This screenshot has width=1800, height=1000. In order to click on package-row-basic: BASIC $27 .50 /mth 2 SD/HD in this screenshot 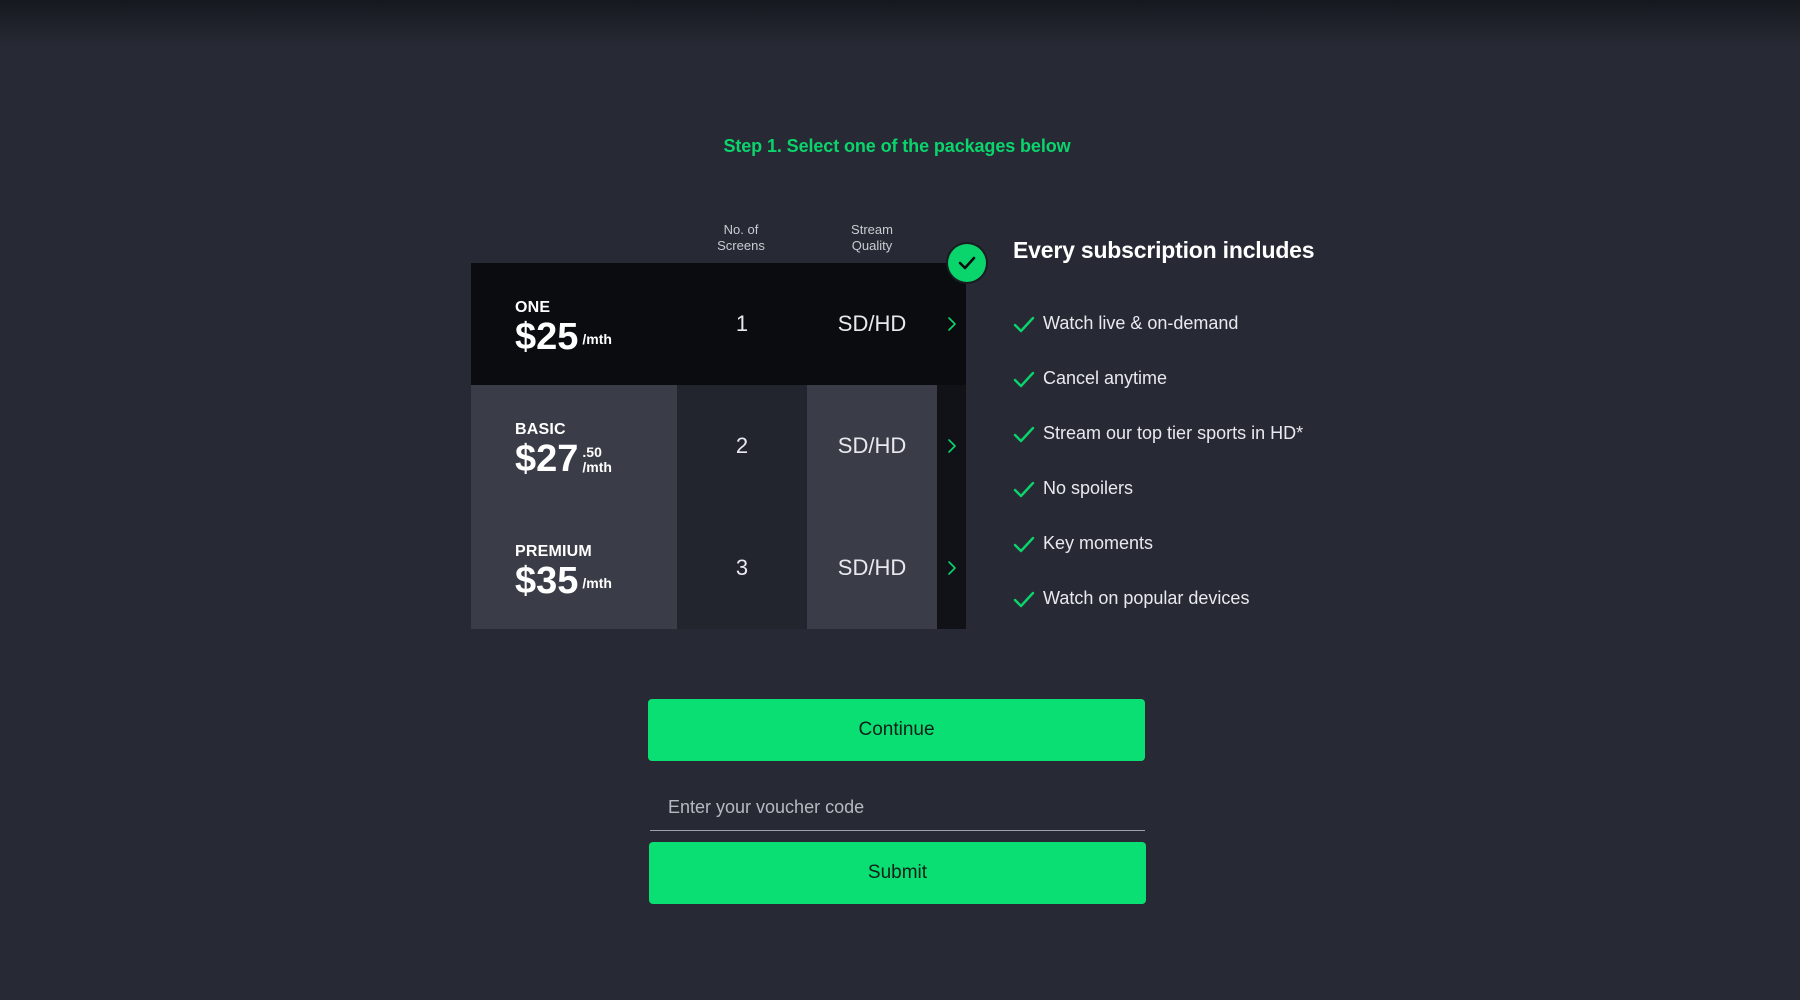, I will do `click(718, 446)`.